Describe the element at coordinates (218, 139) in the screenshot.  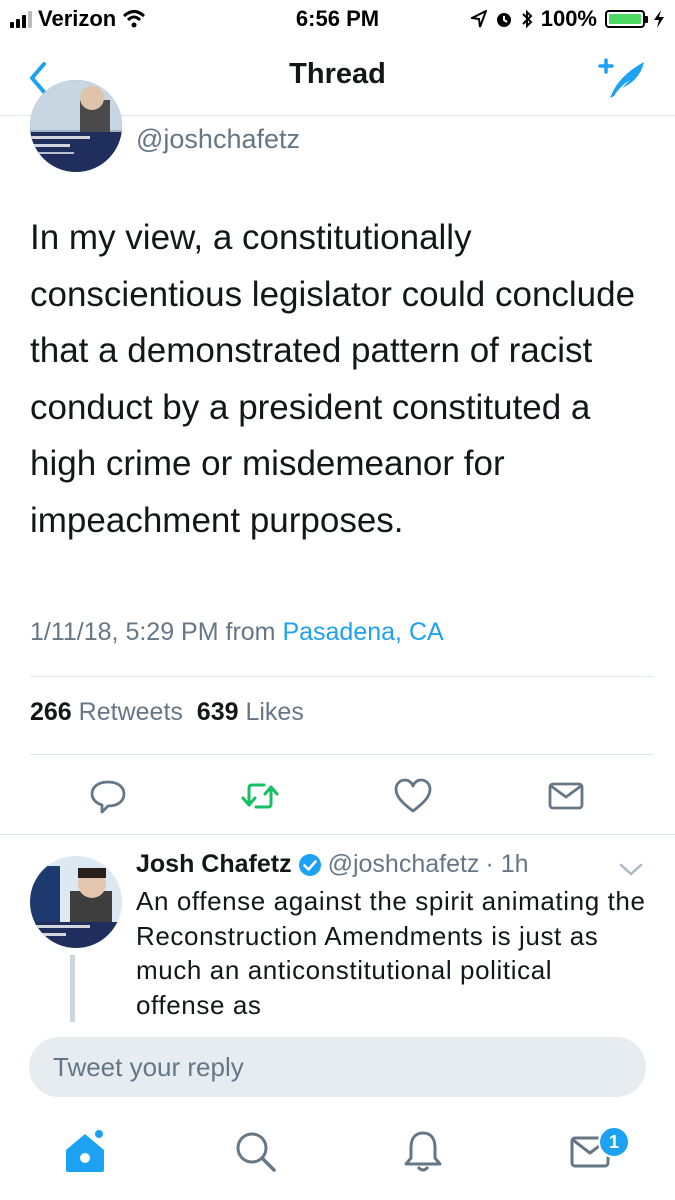
I see `tweet-author-handle: @joshchafetz` at that location.